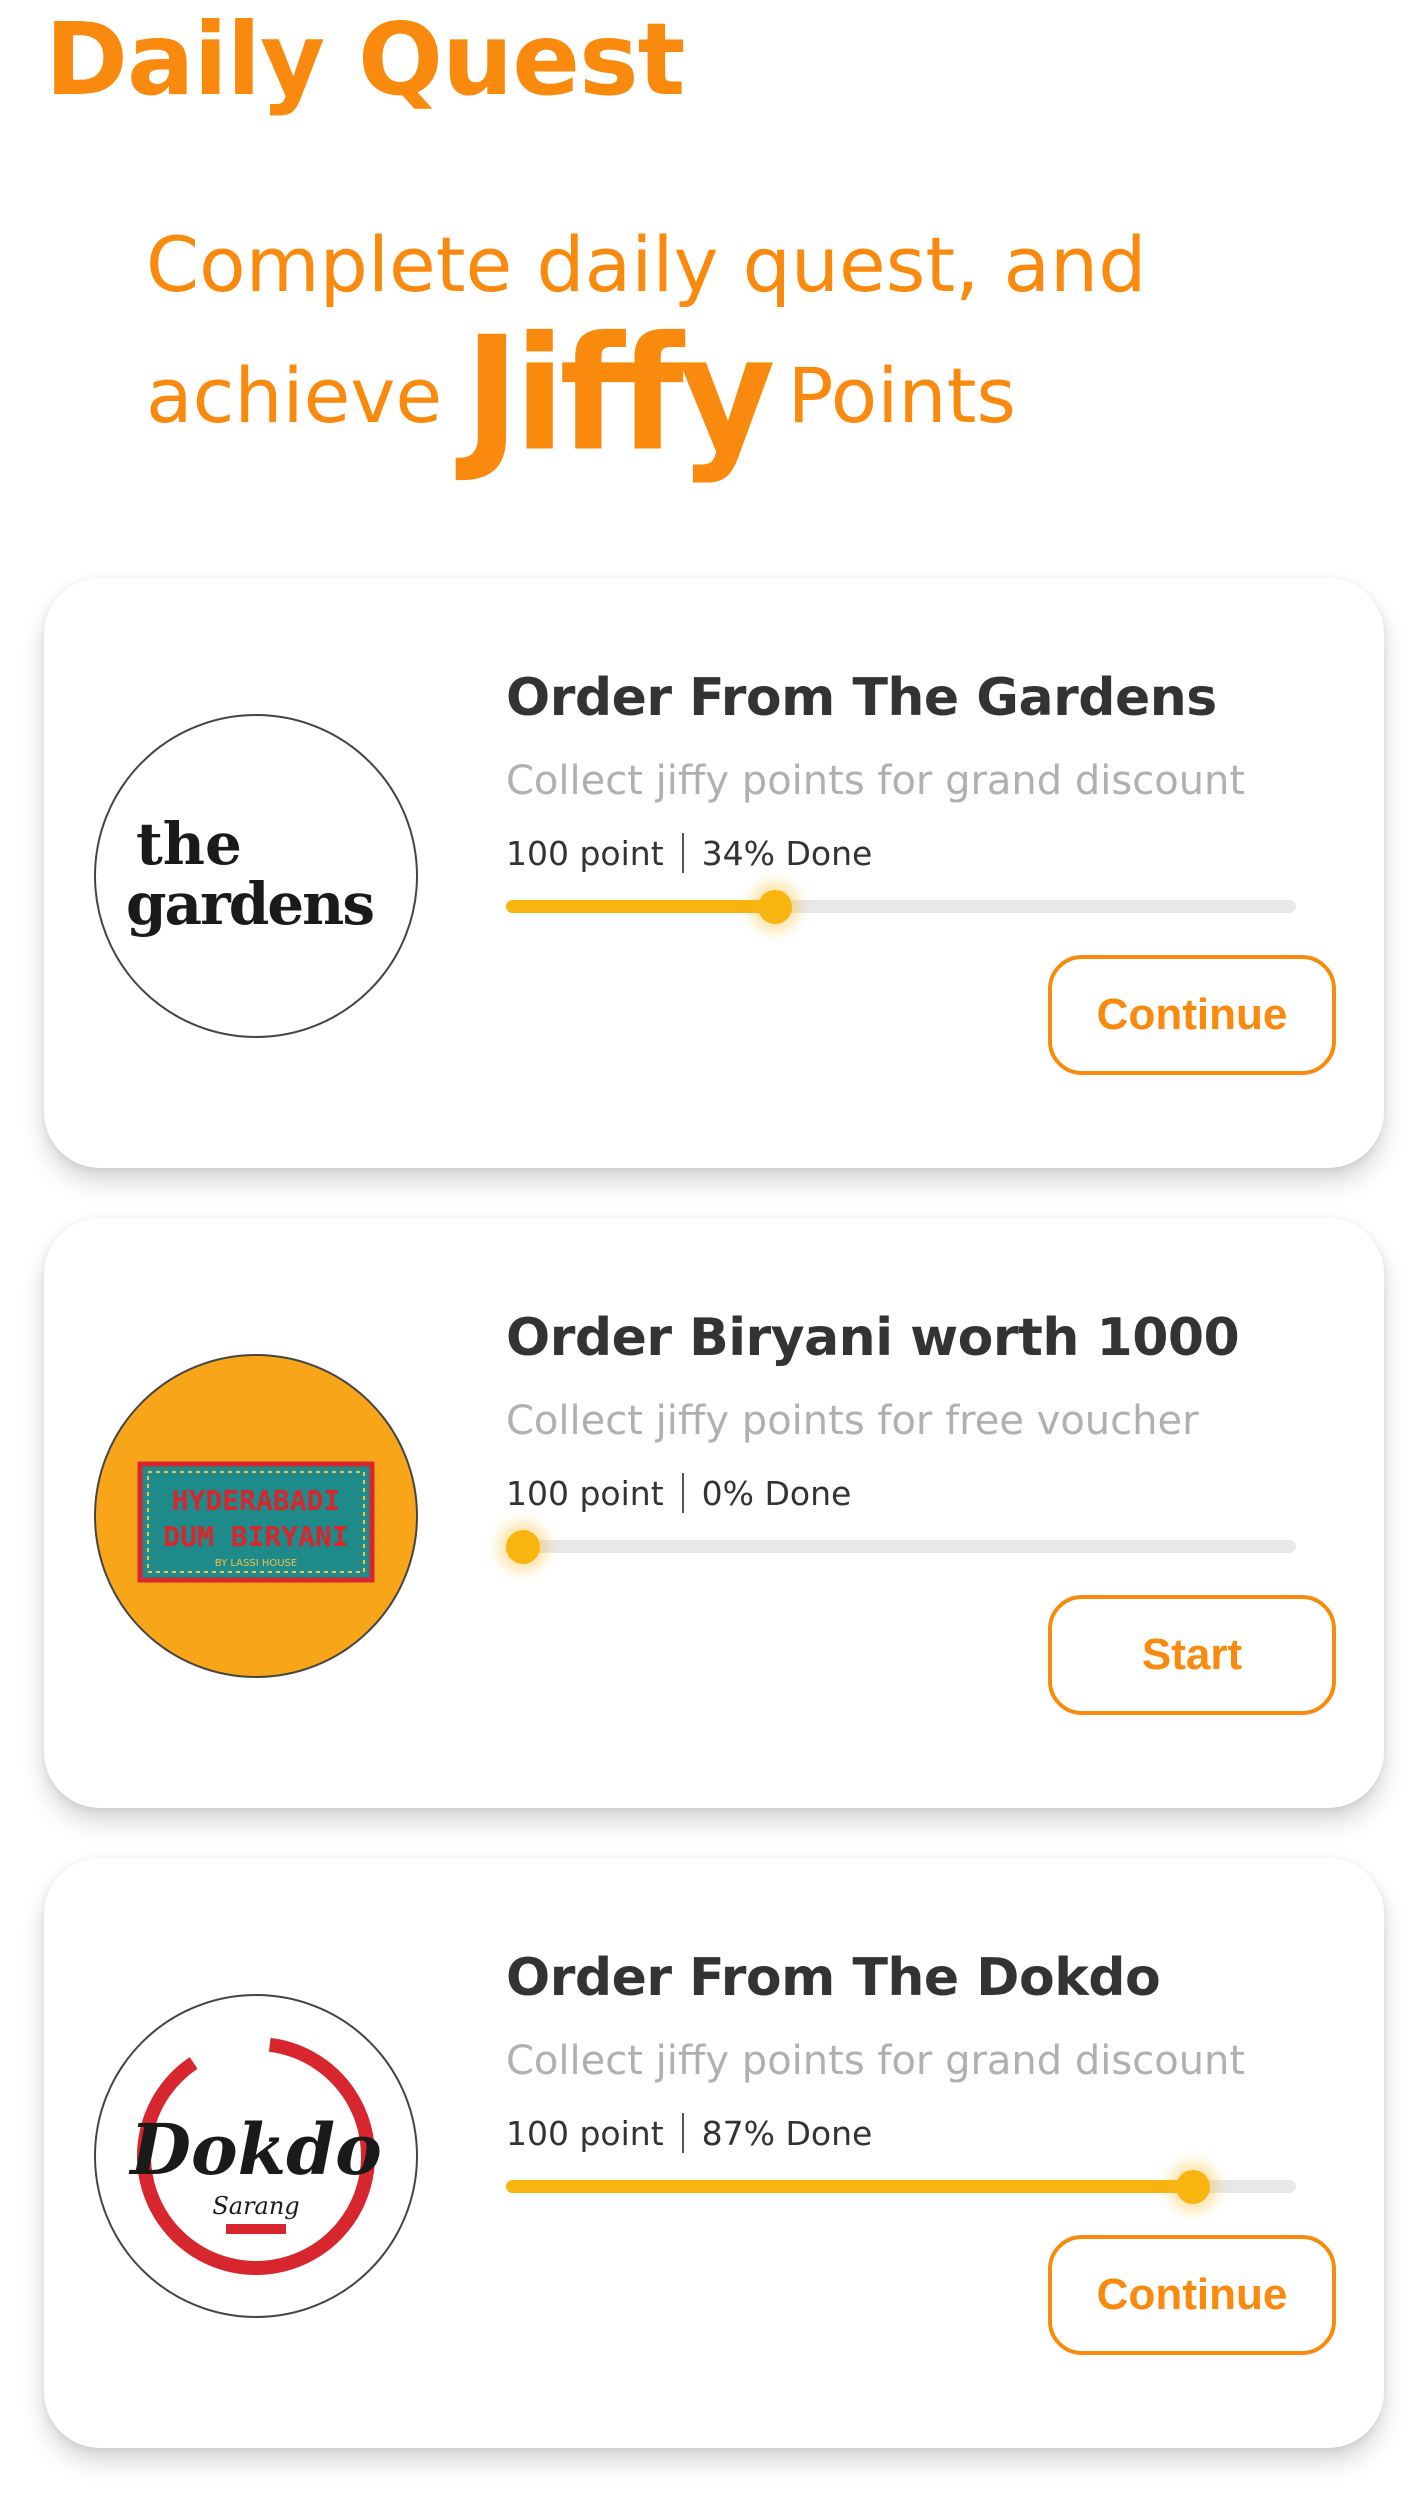  Describe the element at coordinates (365, 59) in the screenshot. I see `page-title: Daily Quest` at that location.